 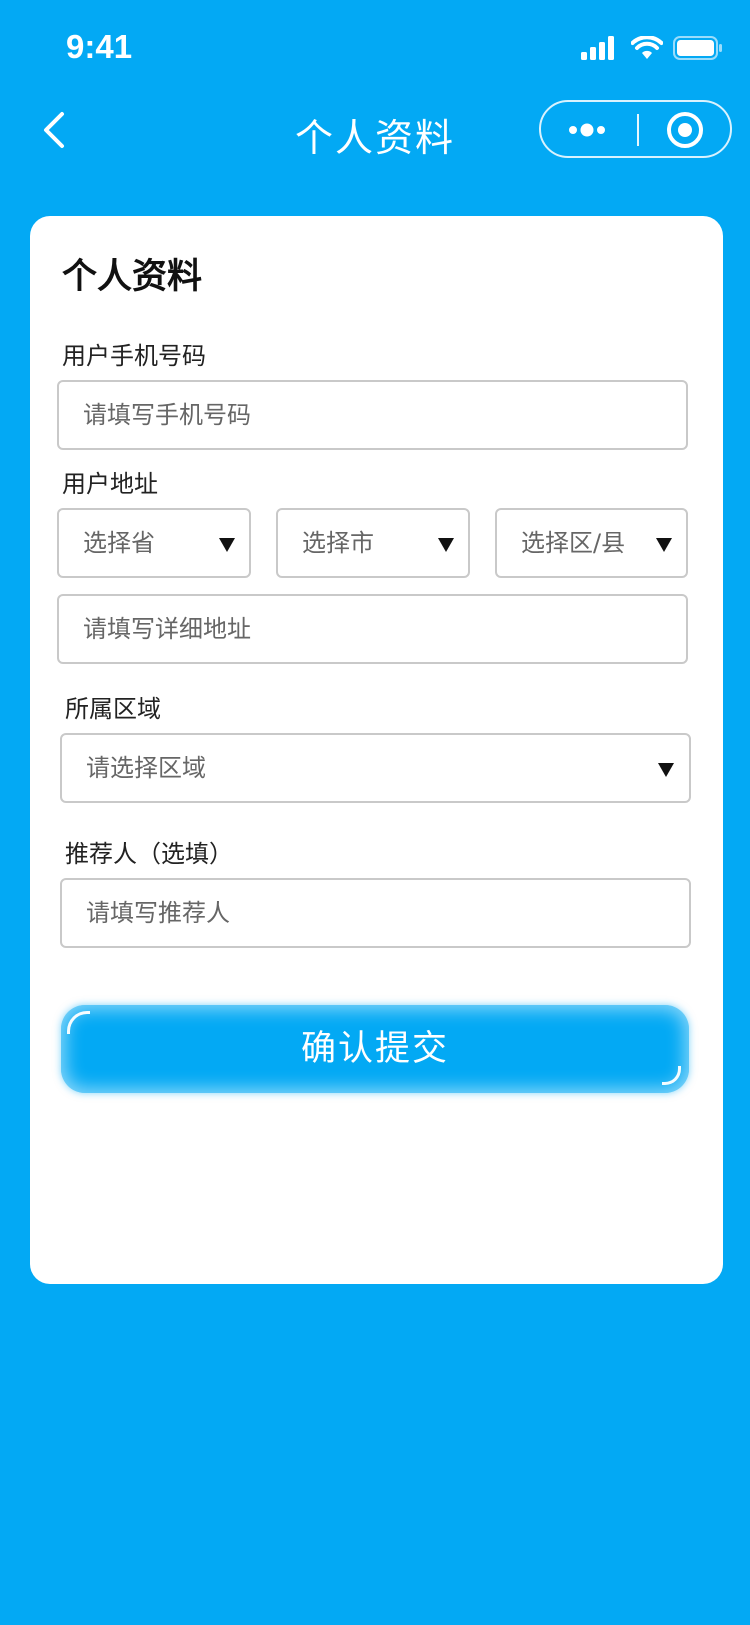 I want to click on region-select: 请选择区域, so click(x=375, y=768).